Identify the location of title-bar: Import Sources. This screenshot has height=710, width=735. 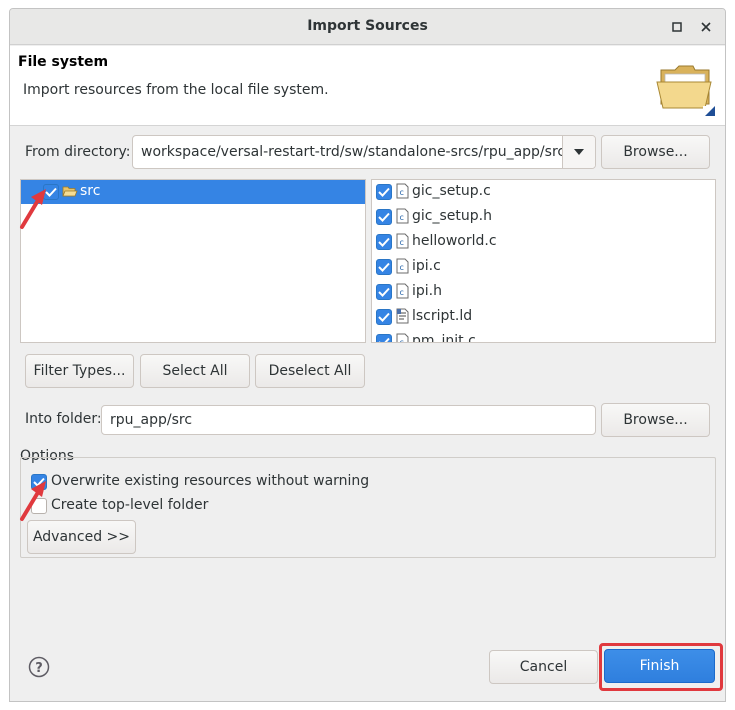
(367, 27).